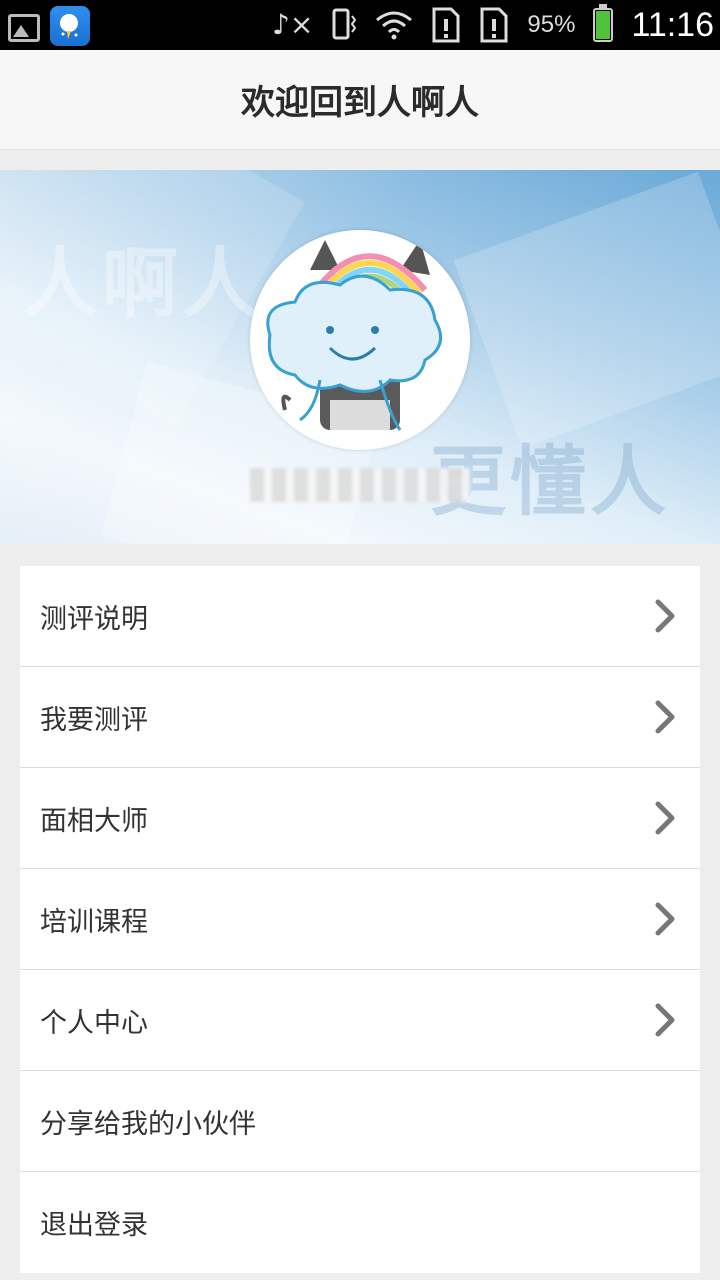 This screenshot has width=720, height=1280. What do you see at coordinates (293, 24) in the screenshot?
I see `music-muted-icon: ♪×` at bounding box center [293, 24].